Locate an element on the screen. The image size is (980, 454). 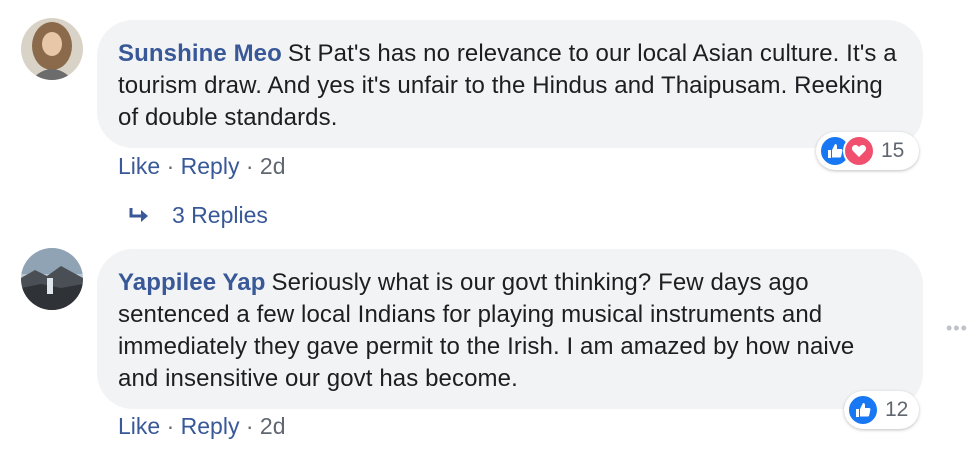
avatar-sunshine-meo is located at coordinates (52, 49).